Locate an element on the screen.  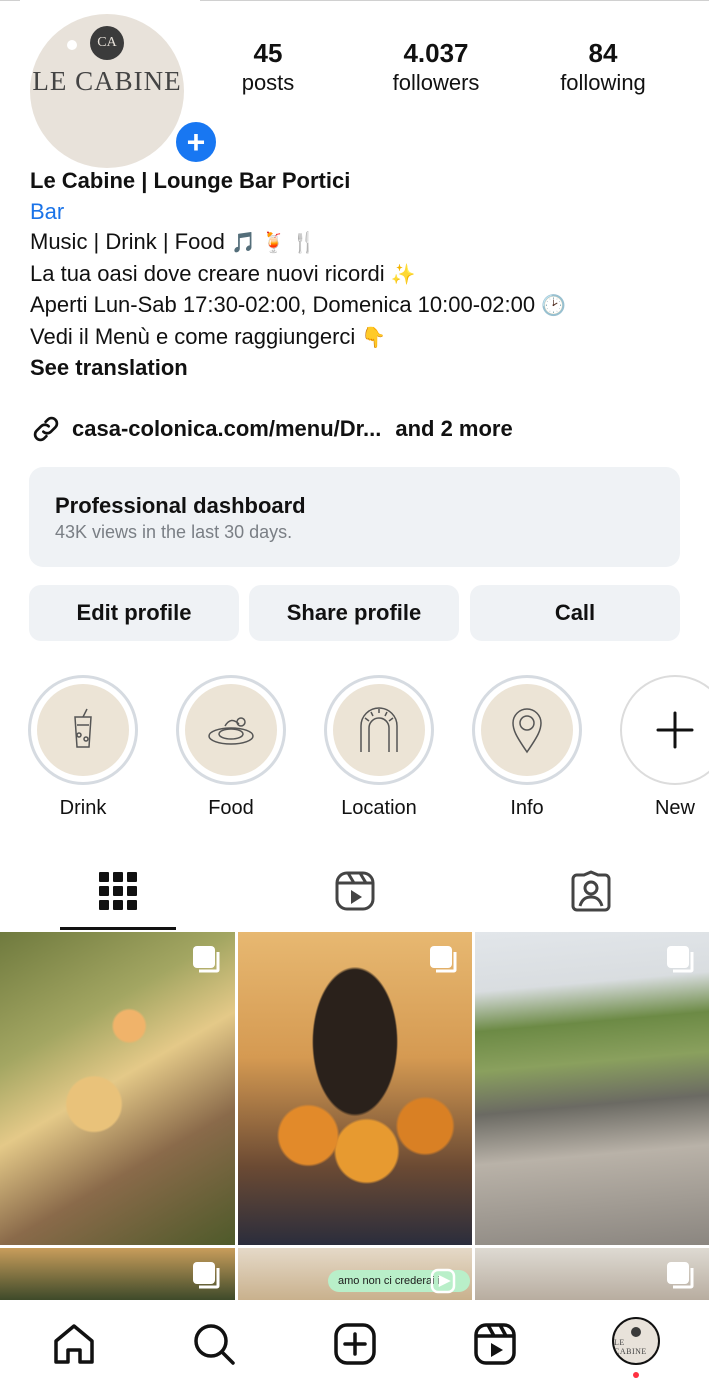
tab-reels is located at coordinates (355, 891).